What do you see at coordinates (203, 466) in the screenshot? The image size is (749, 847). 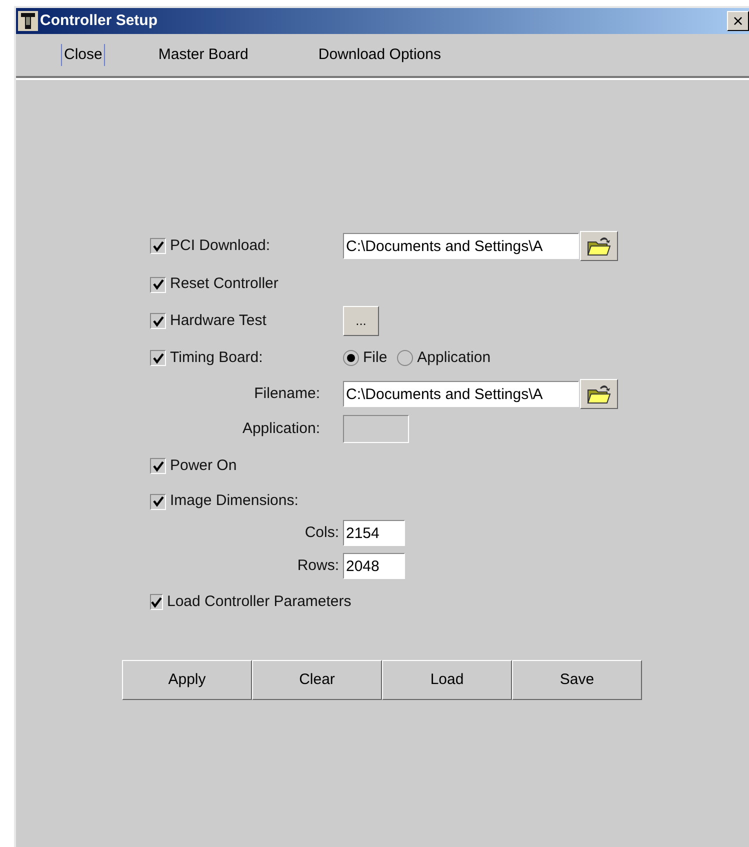 I see `option-label: Power On` at bounding box center [203, 466].